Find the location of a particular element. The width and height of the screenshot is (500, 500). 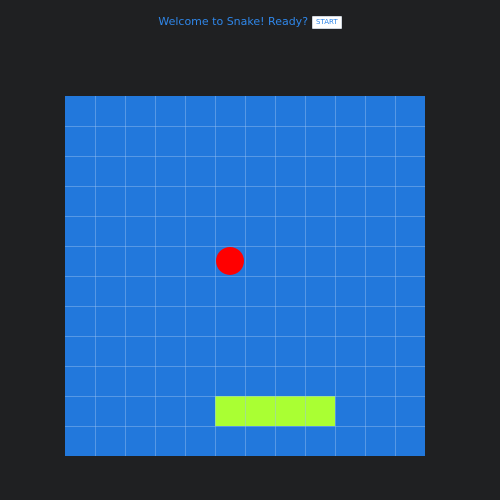

game-header: Welcome to Snake! Ready? START is located at coordinates (250, 22).